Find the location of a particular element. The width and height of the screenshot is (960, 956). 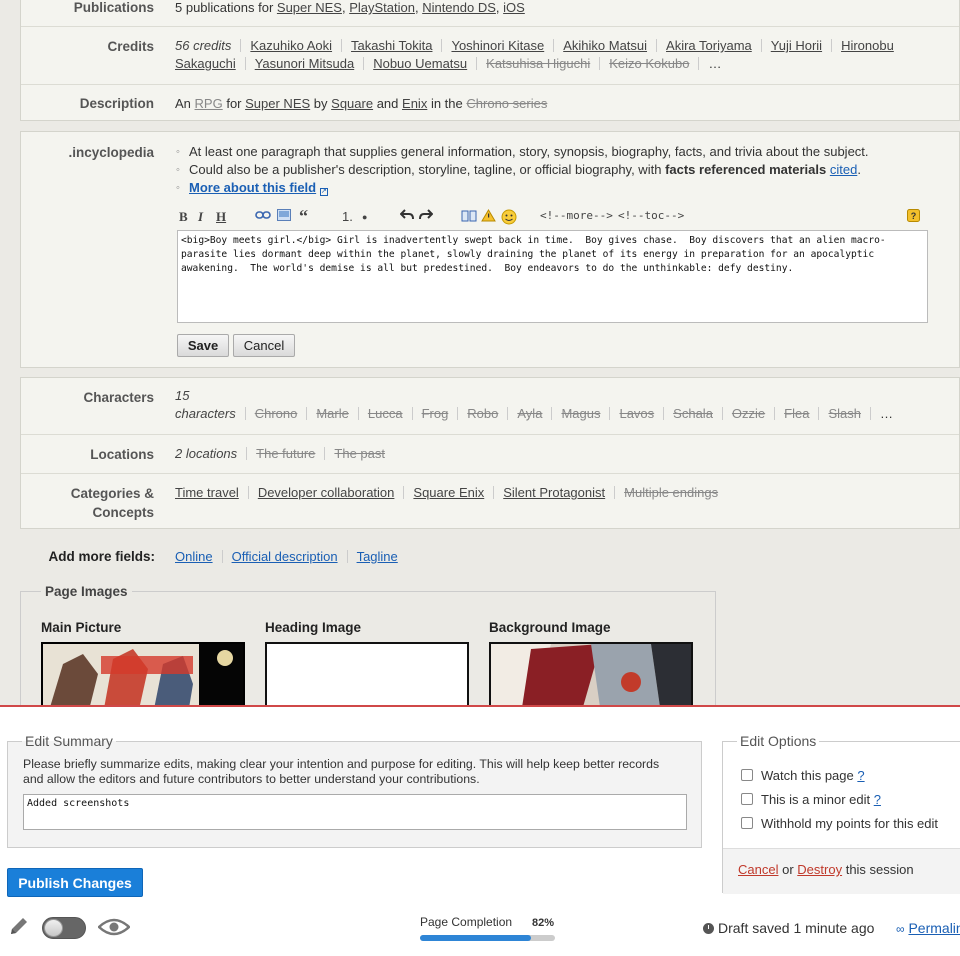

more-about-field-link: More about this field is located at coordinates (252, 187).